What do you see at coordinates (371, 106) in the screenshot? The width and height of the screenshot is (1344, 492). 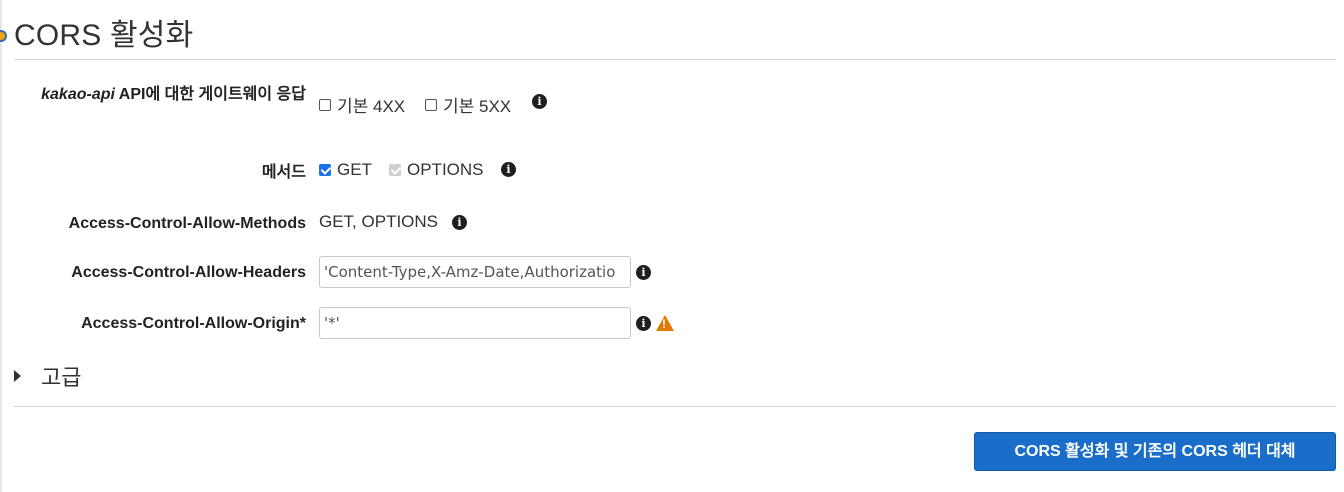 I see `default-4xx-label: 기본 4XX` at bounding box center [371, 106].